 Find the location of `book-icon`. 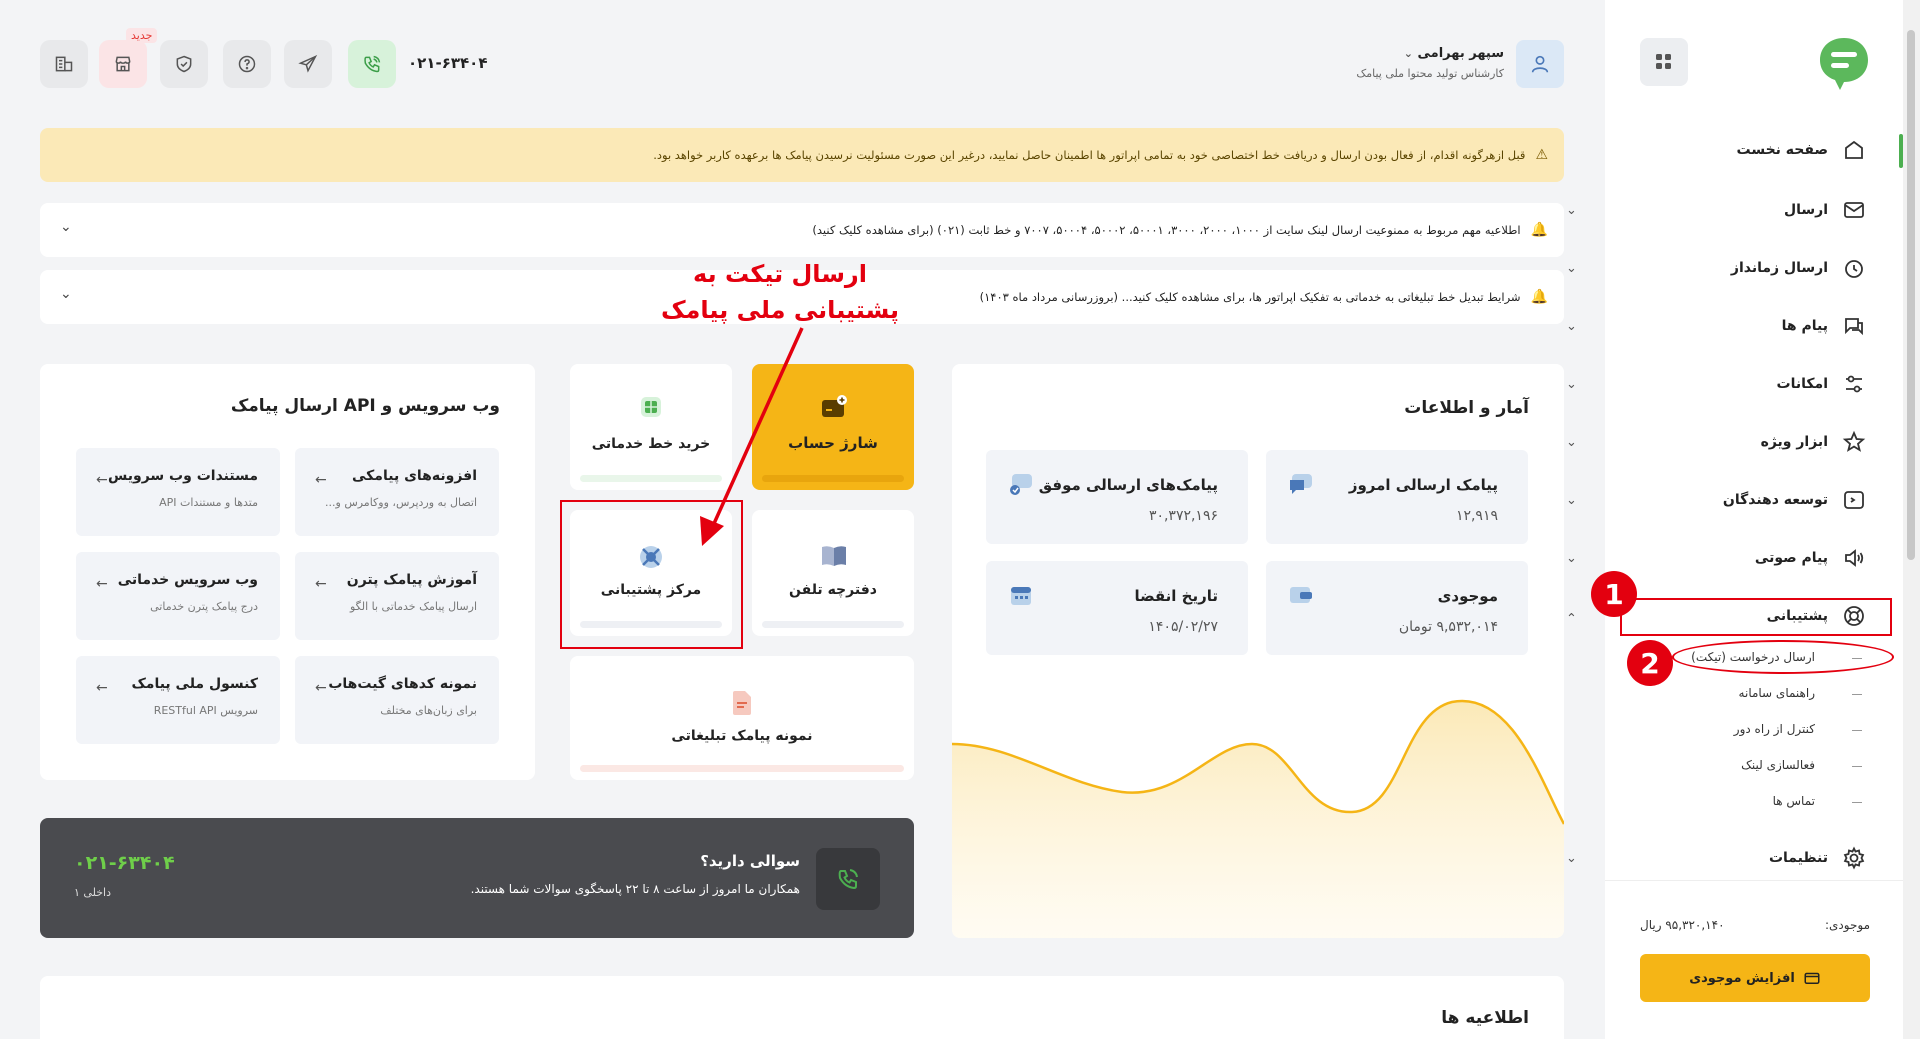

book-icon is located at coordinates (834, 556).